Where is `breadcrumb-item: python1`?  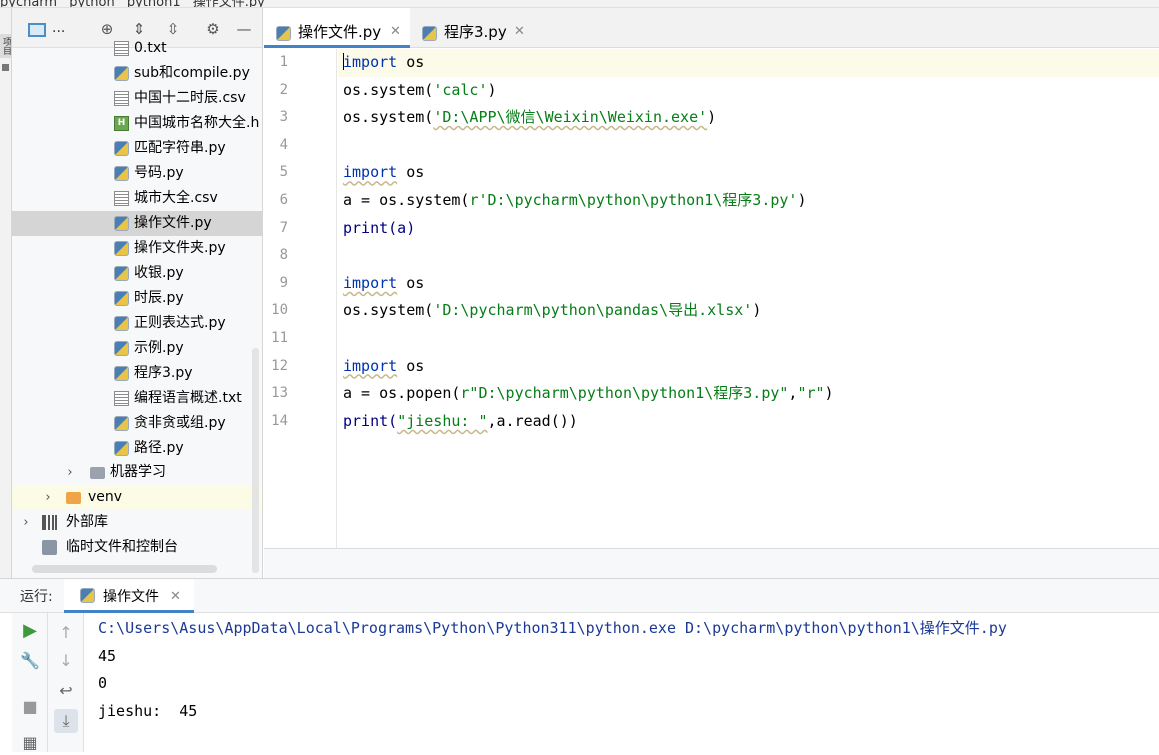
breadcrumb-item: python1 is located at coordinates (154, 3).